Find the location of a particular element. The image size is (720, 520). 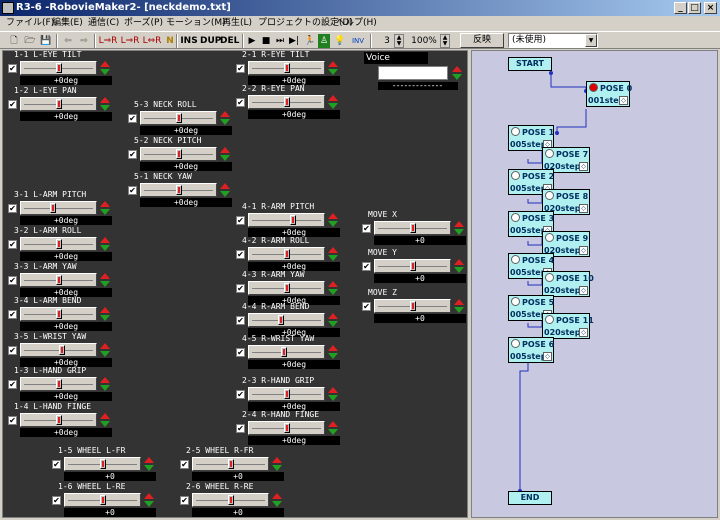

apply-button: 反映 is located at coordinates (482, 40).